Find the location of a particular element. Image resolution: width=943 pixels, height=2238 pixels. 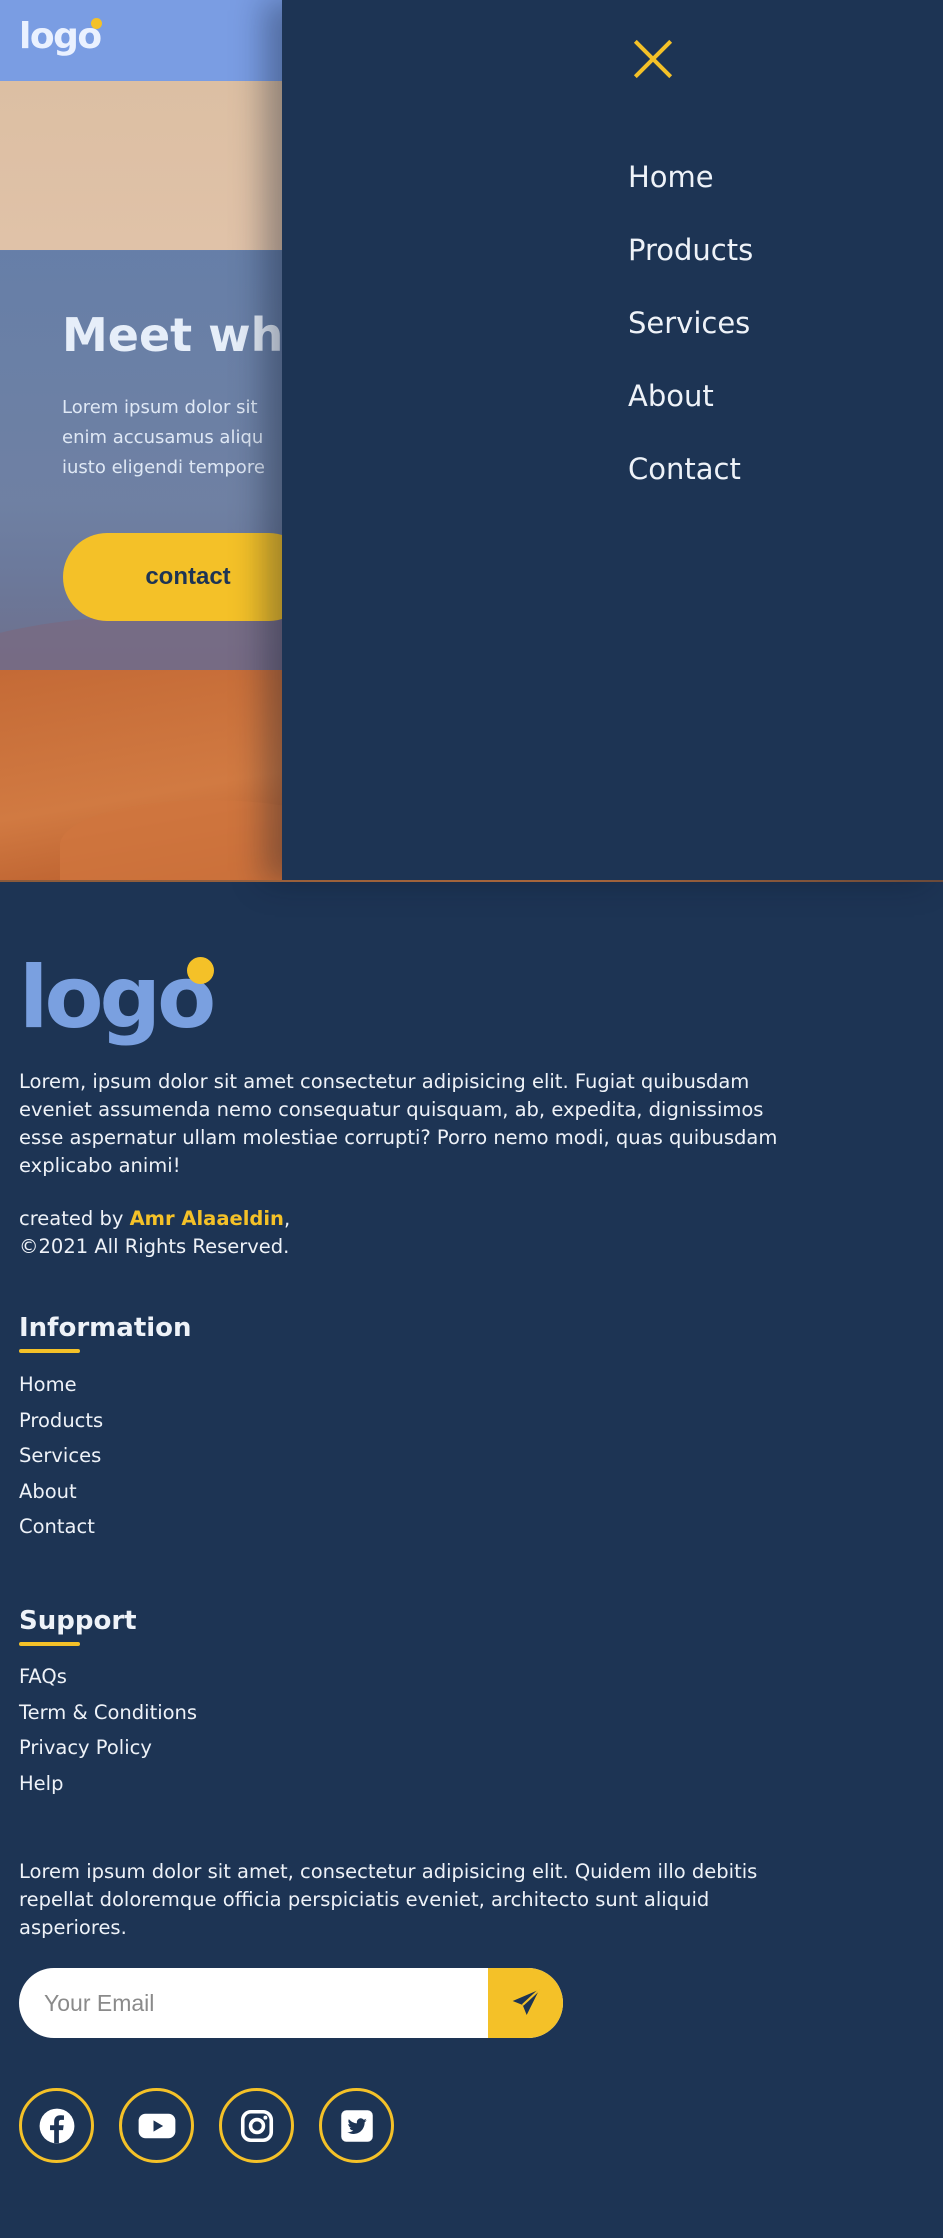

facebook-link is located at coordinates (56, 2125).